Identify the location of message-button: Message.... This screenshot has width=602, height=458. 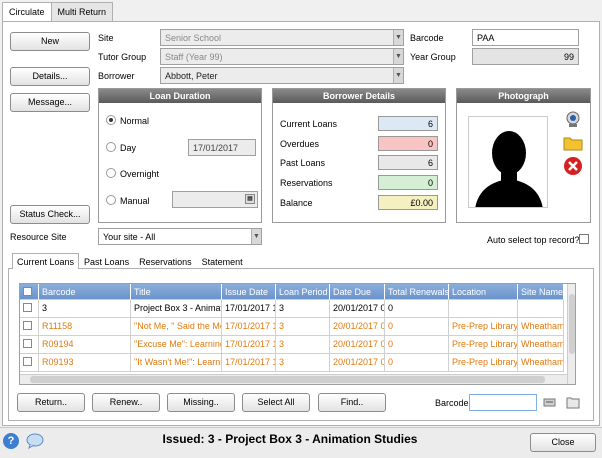
(50, 102).